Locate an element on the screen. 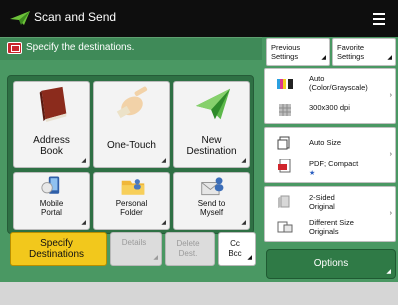  personal-folder-icon is located at coordinates (133, 187).